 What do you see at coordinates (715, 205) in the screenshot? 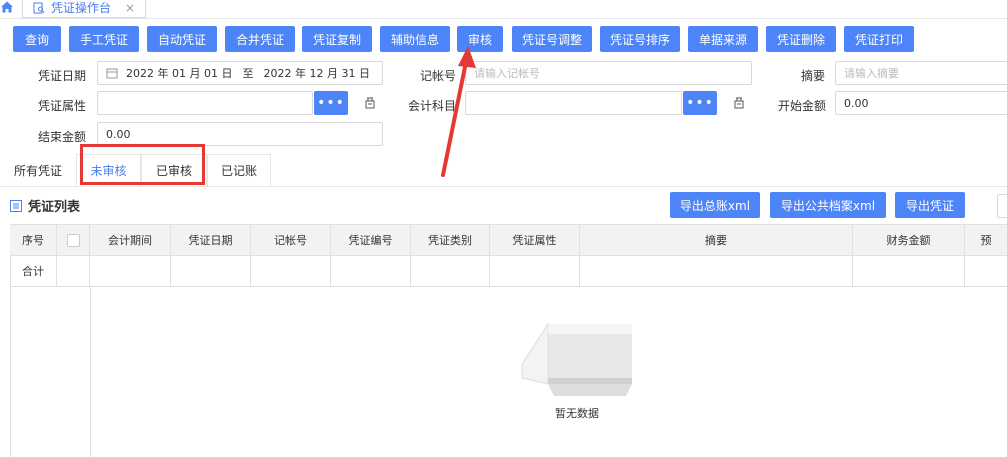
I see `export-ledger-xml-button: 导出总账xml` at bounding box center [715, 205].